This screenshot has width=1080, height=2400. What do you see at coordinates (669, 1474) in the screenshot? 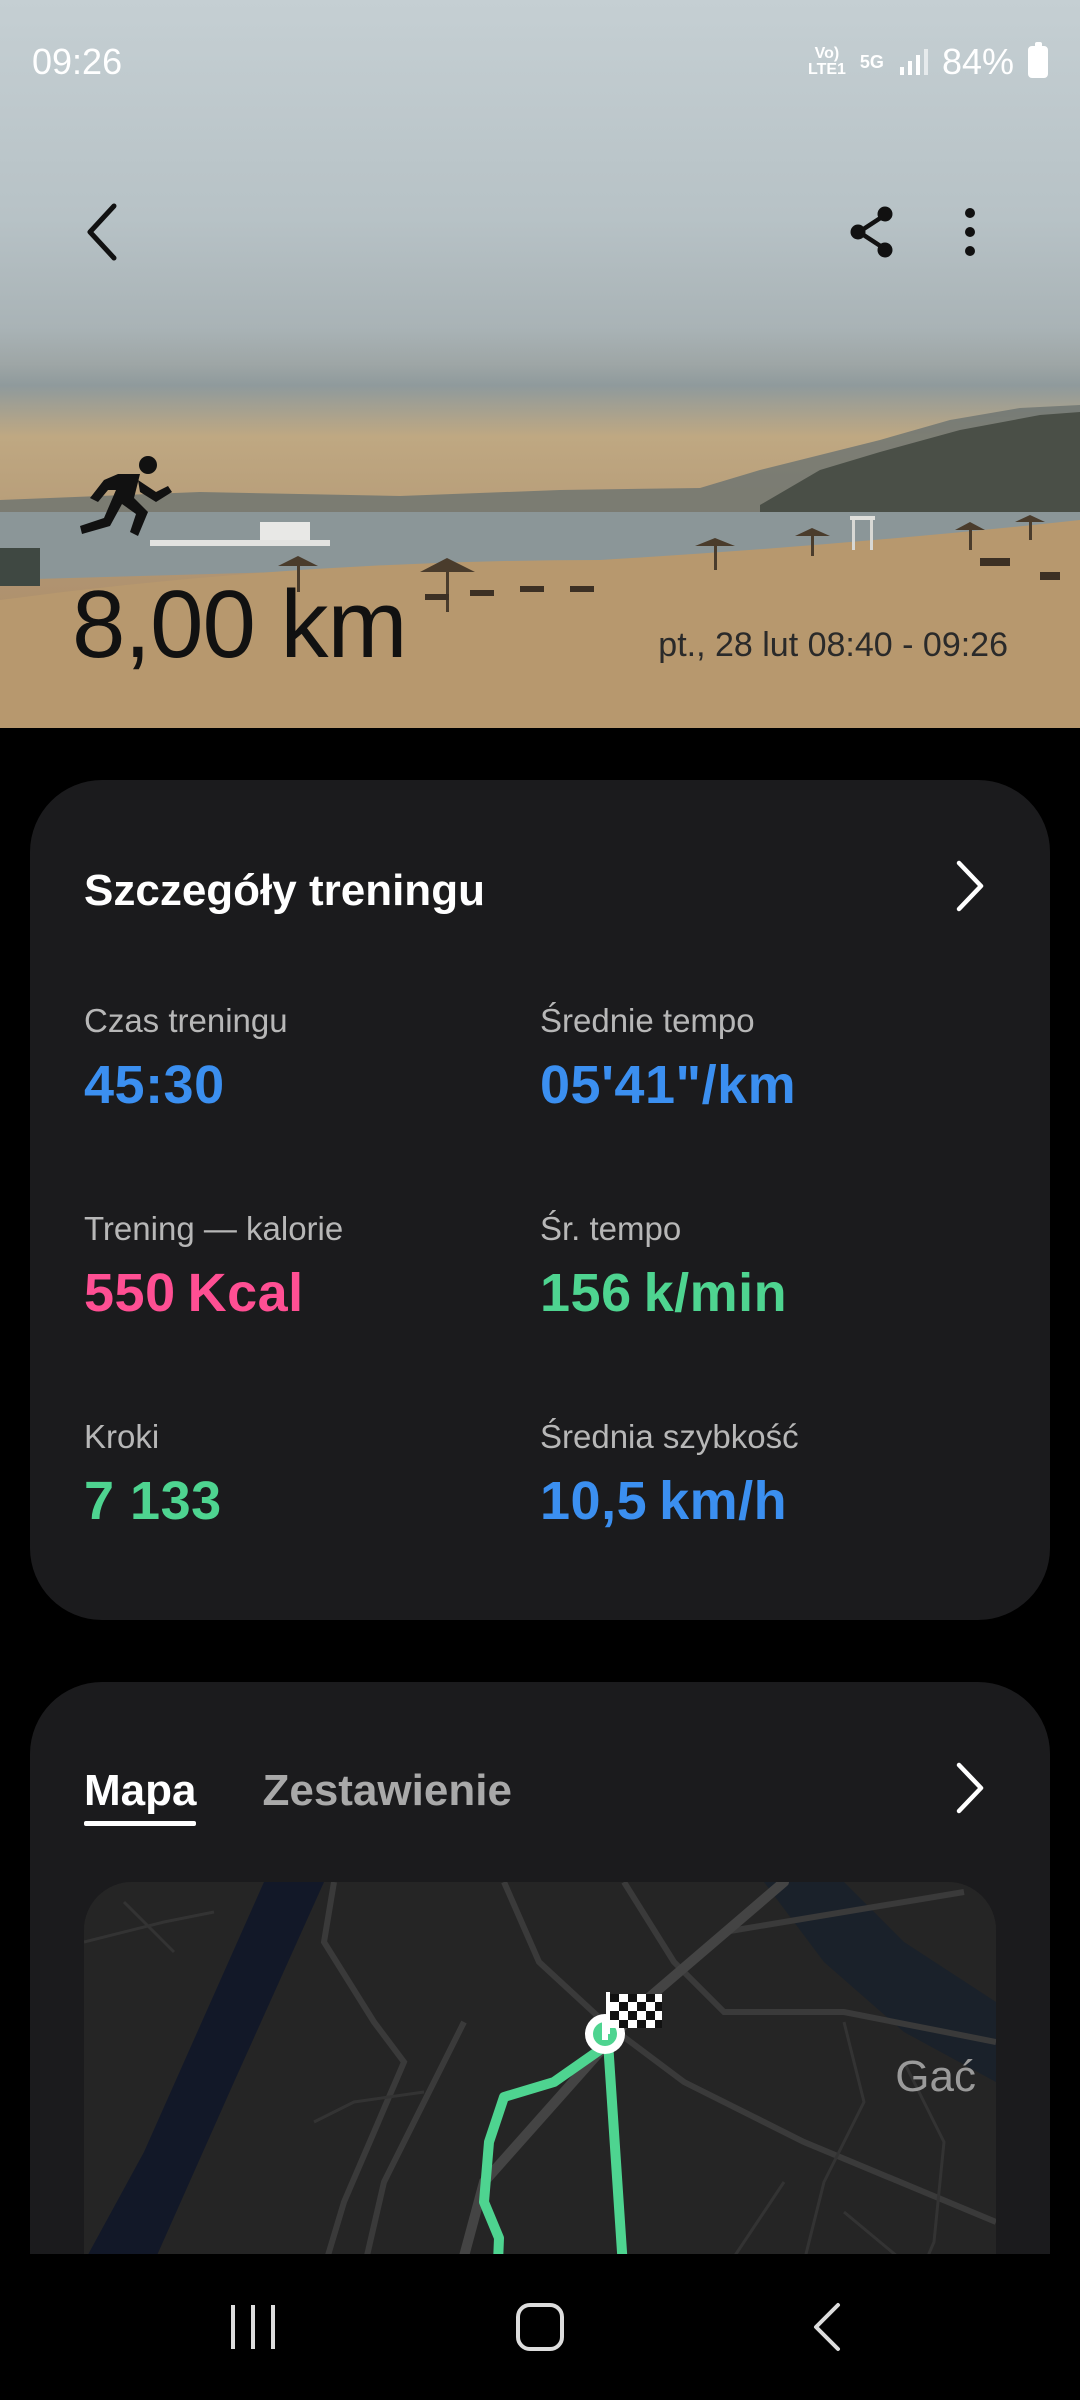
I see `metric-average-speed: Średnia szybkość 10,5 km/h` at bounding box center [669, 1474].